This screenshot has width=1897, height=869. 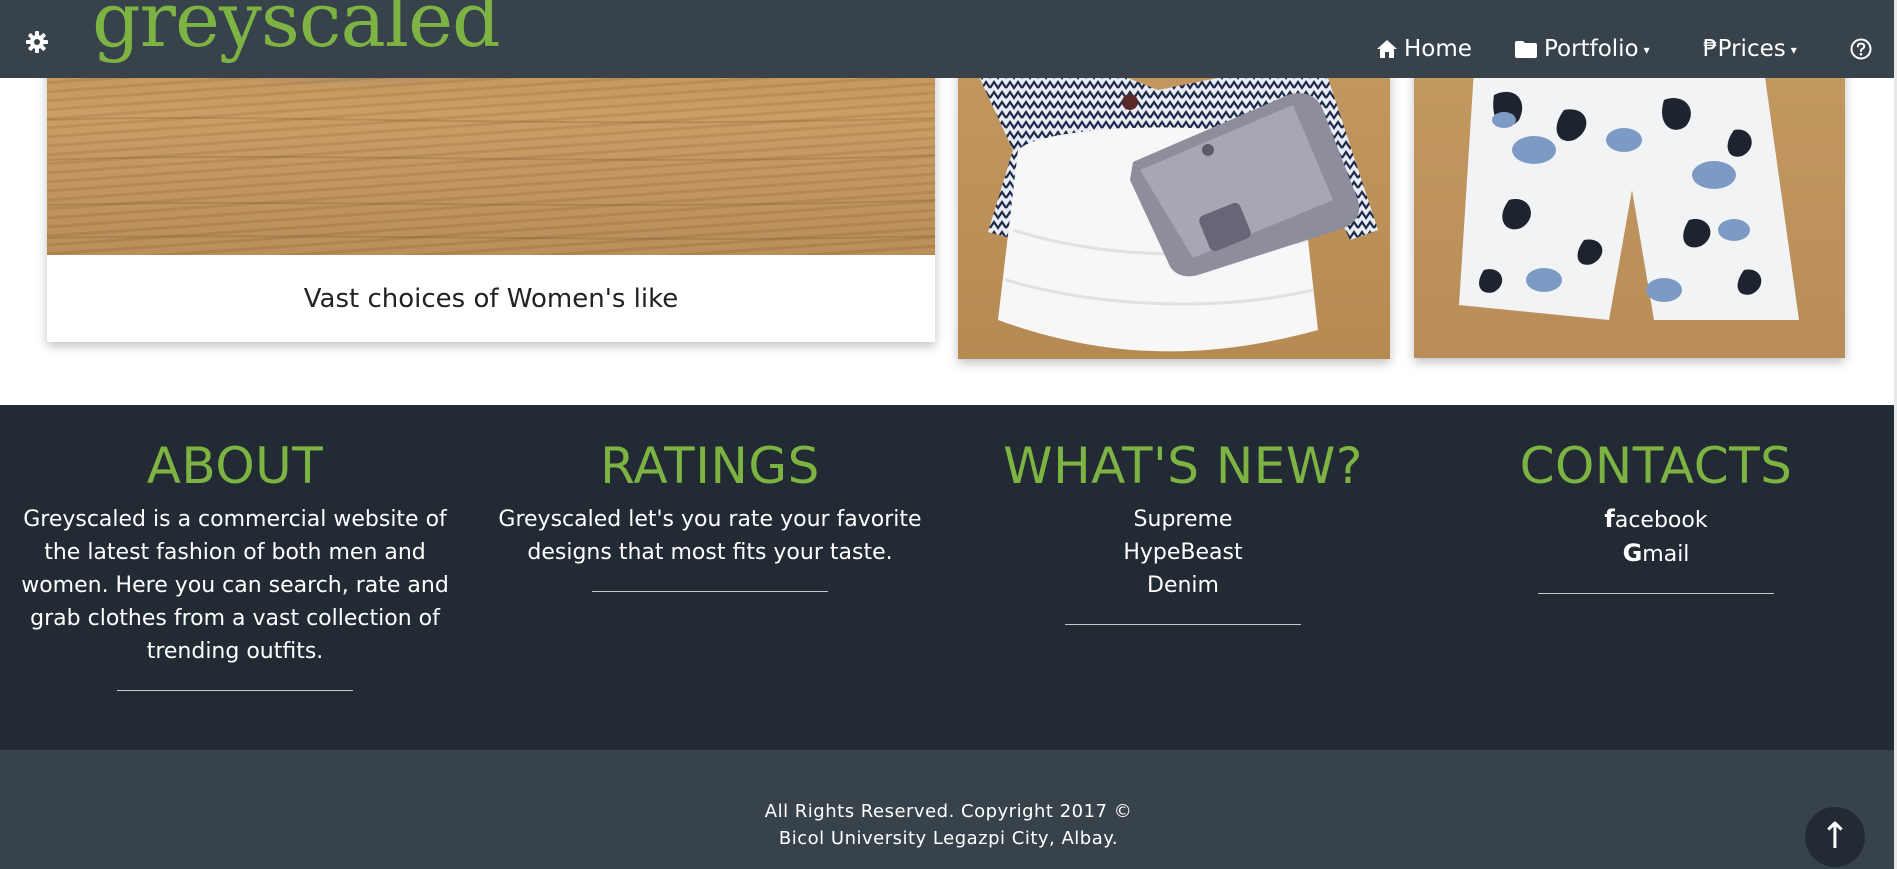 I want to click on contacts-divider, so click(x=1656, y=593).